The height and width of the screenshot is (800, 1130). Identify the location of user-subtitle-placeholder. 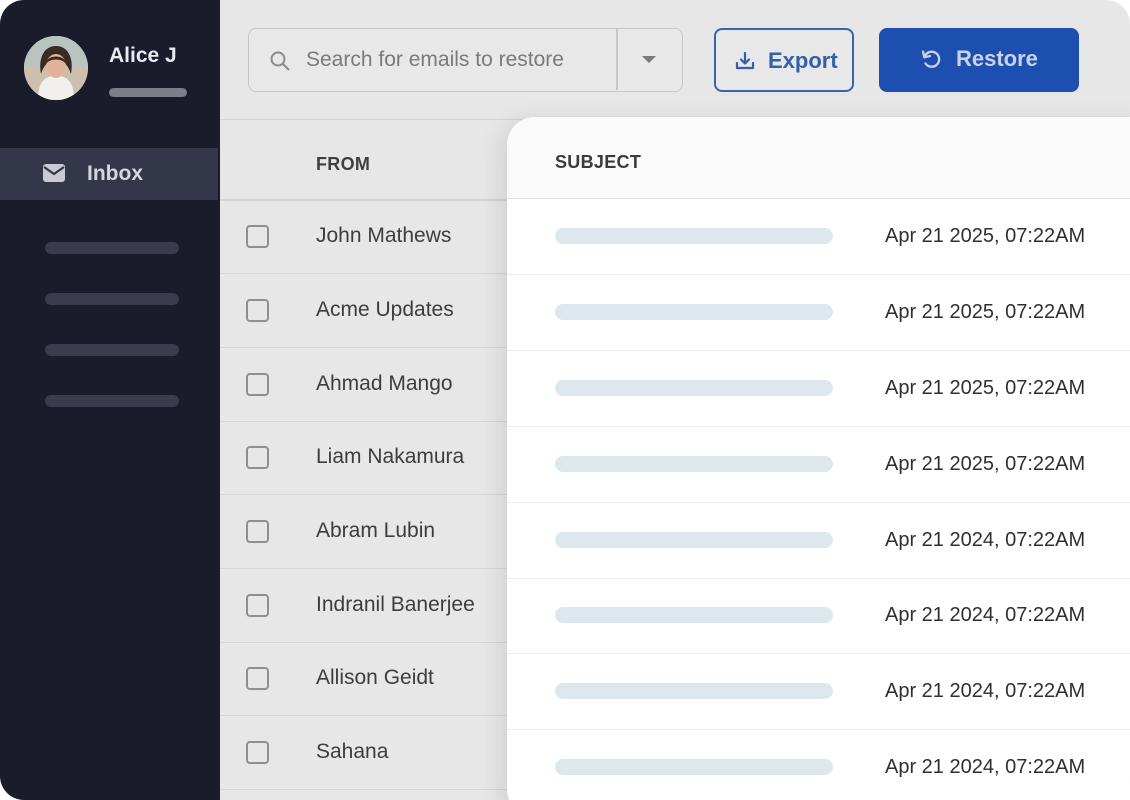
(148, 92).